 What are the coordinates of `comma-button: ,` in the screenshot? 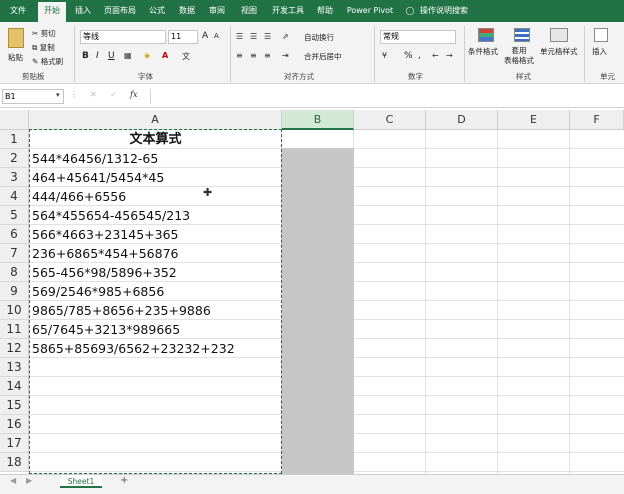 It's located at (419, 56).